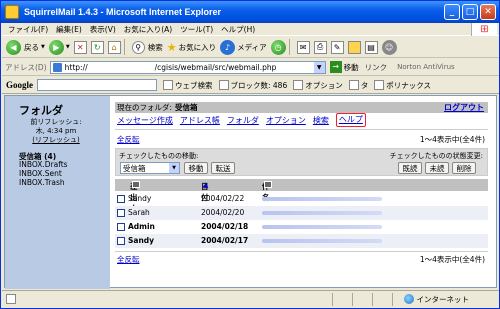 This screenshot has width=500, height=309. Describe the element at coordinates (376, 67) in the screenshot. I see `links-button: リンク` at that location.